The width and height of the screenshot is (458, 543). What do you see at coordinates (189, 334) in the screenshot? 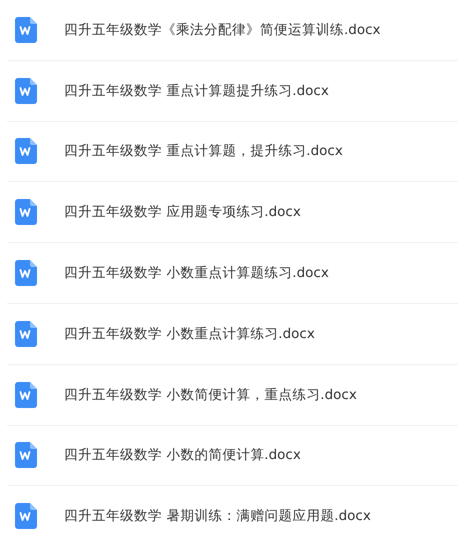
I see `file-name: 四升五年级数学 小数重点计算练习.docx` at bounding box center [189, 334].